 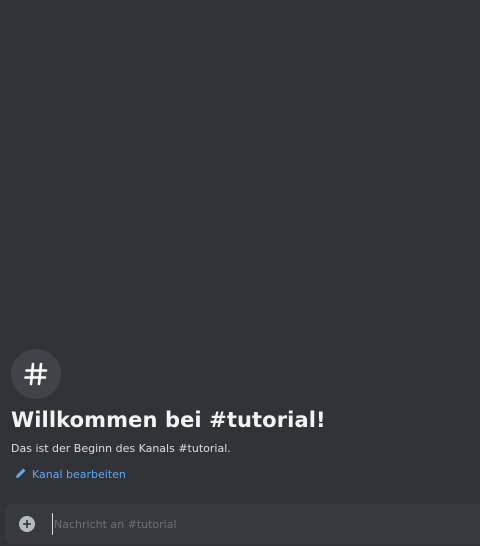 I want to click on edit-channel-label: Kanal bearbeiten, so click(x=79, y=474).